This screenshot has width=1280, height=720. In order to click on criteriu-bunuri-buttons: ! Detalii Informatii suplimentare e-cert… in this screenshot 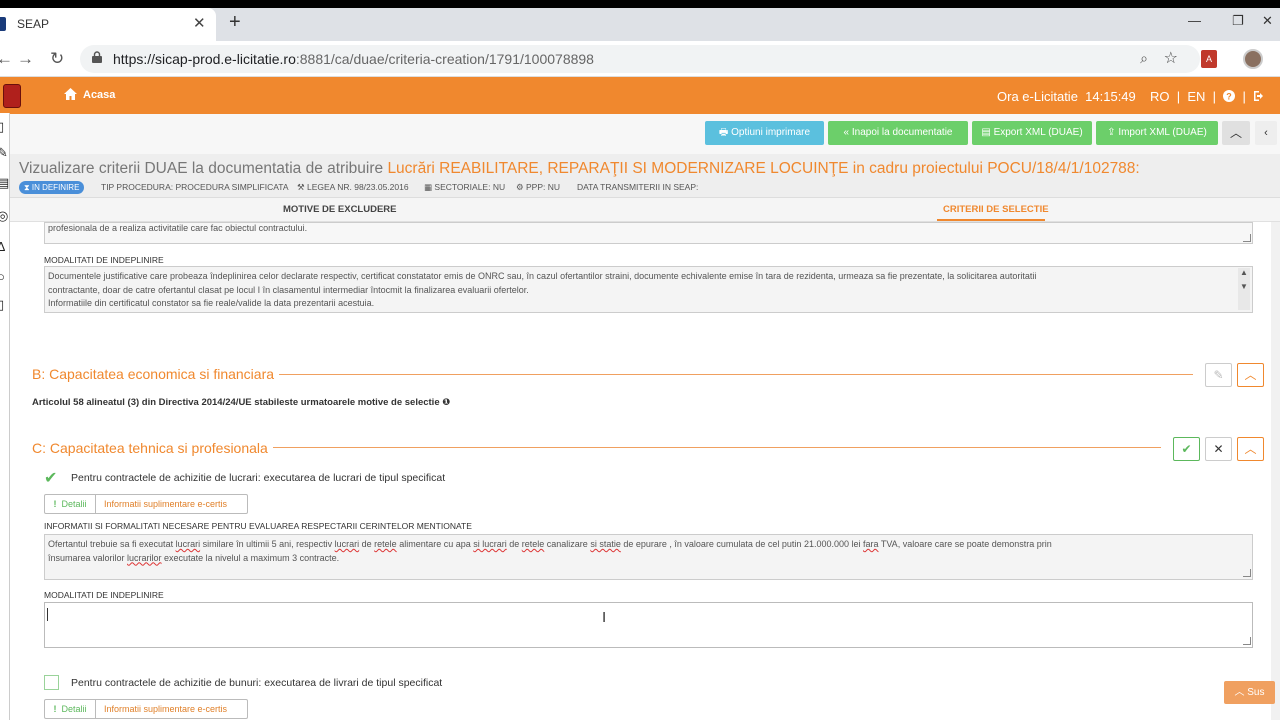, I will do `click(146, 709)`.